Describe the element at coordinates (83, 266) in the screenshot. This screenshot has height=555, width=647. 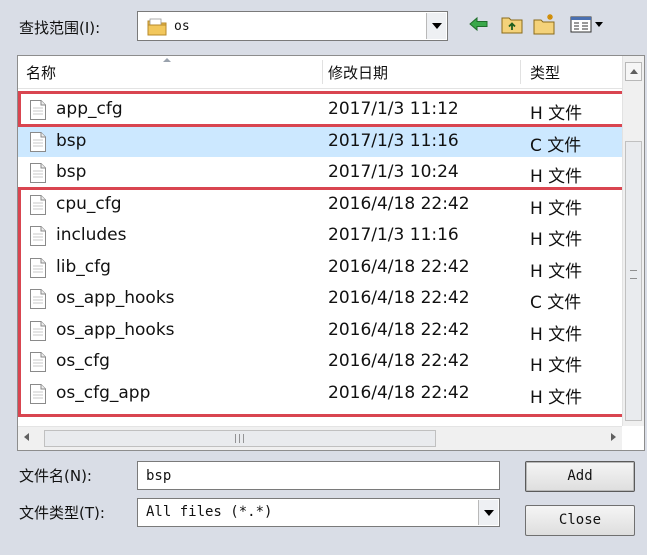
I see `file-name: lib_cfg` at that location.